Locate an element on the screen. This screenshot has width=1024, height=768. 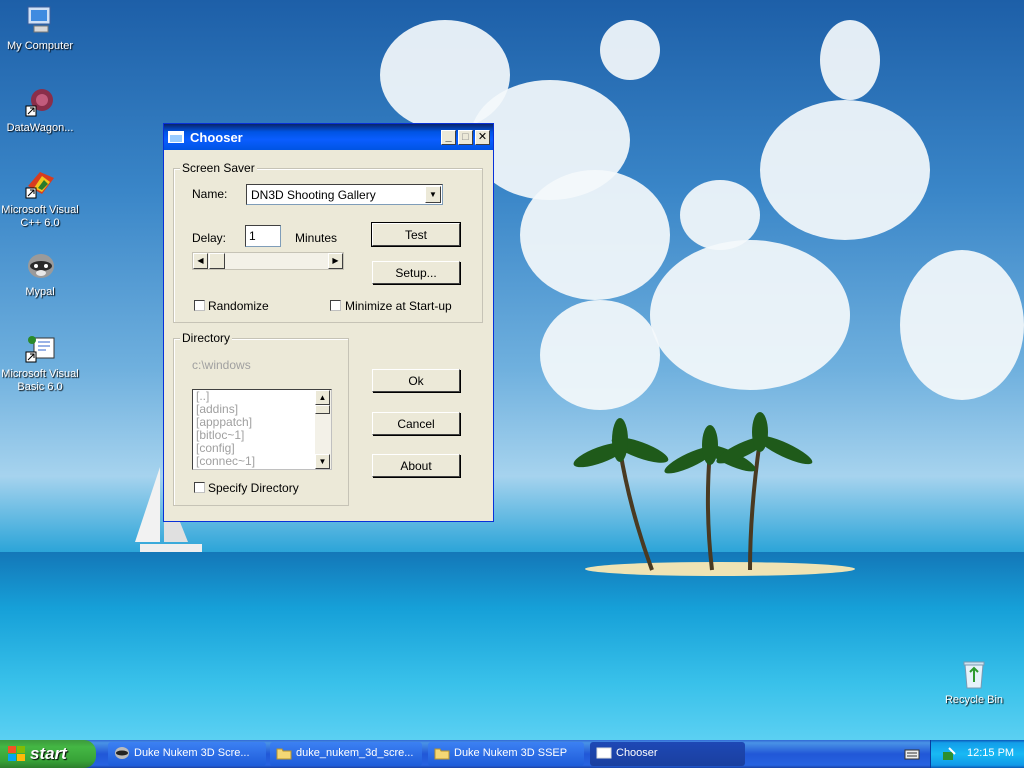
taskbar-item-label: Duke Nukem 3D SSEP is located at coordinates (511, 753).